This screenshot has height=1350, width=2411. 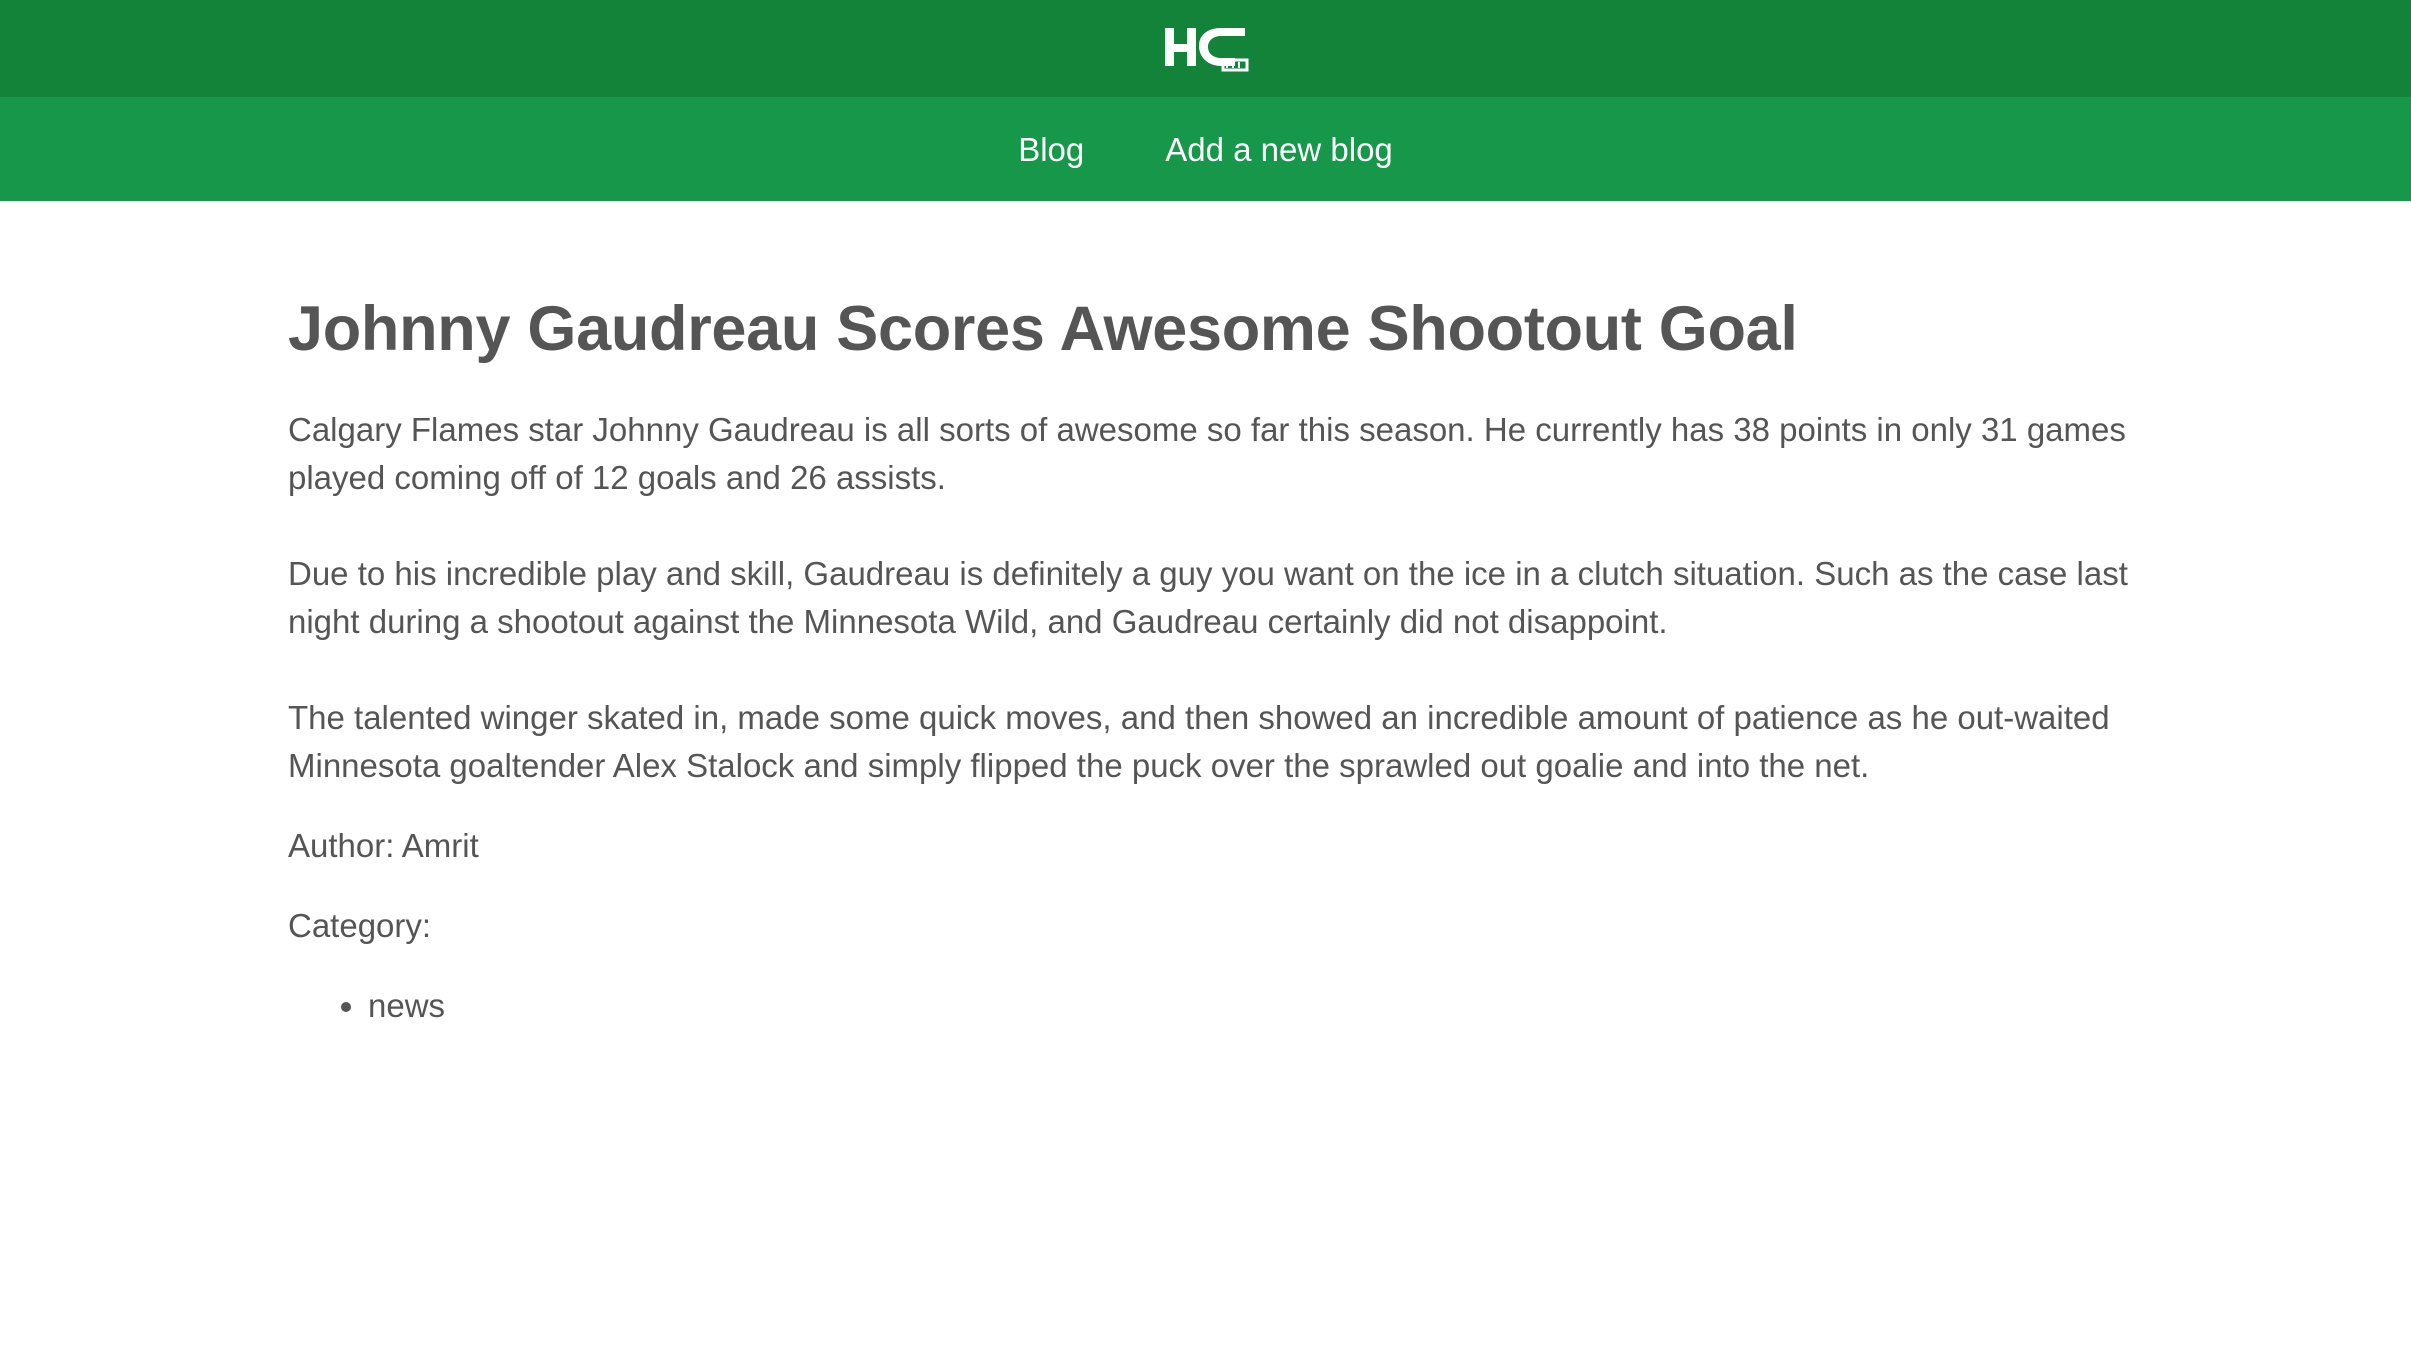 I want to click on category-label: Category:, so click(x=360, y=925).